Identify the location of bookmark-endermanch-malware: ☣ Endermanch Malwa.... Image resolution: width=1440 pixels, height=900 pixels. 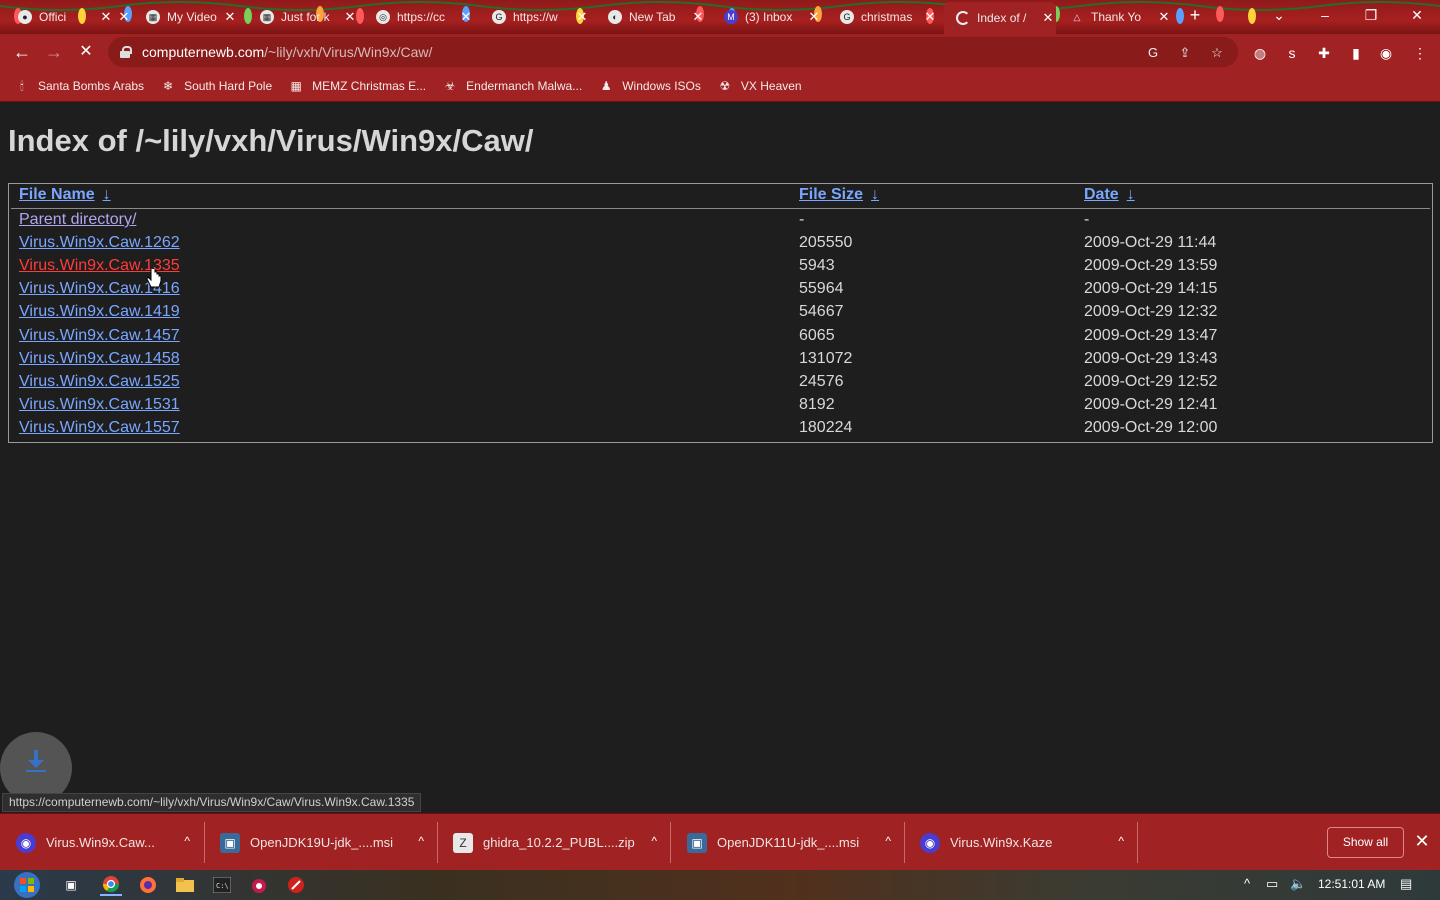
(512, 86).